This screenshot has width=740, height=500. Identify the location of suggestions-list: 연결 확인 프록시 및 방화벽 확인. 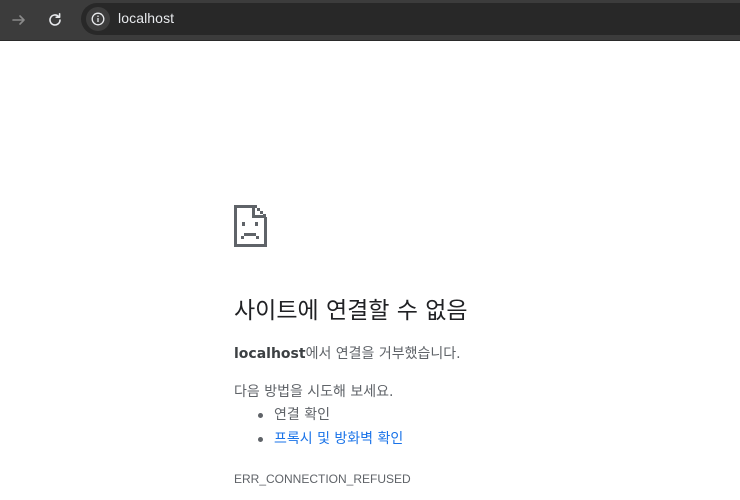
(318, 427).